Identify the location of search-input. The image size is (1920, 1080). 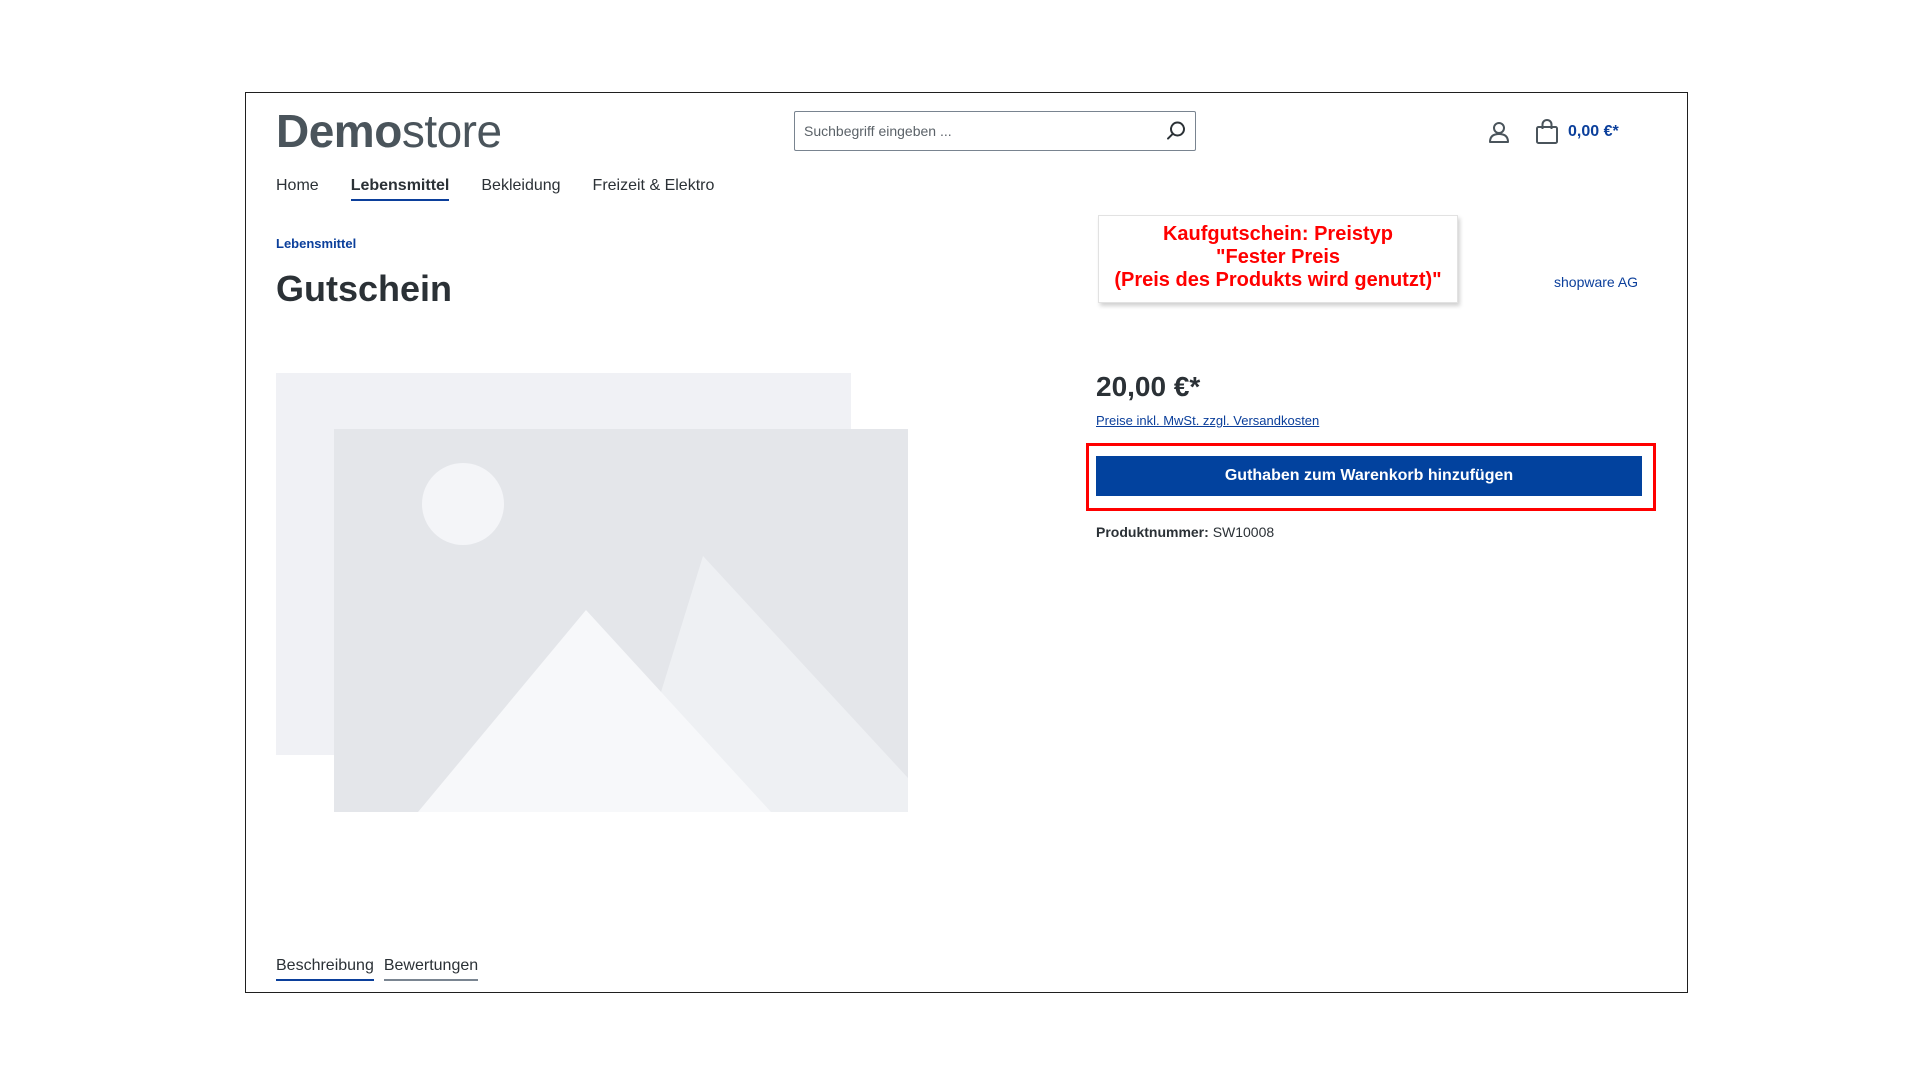
(969, 131).